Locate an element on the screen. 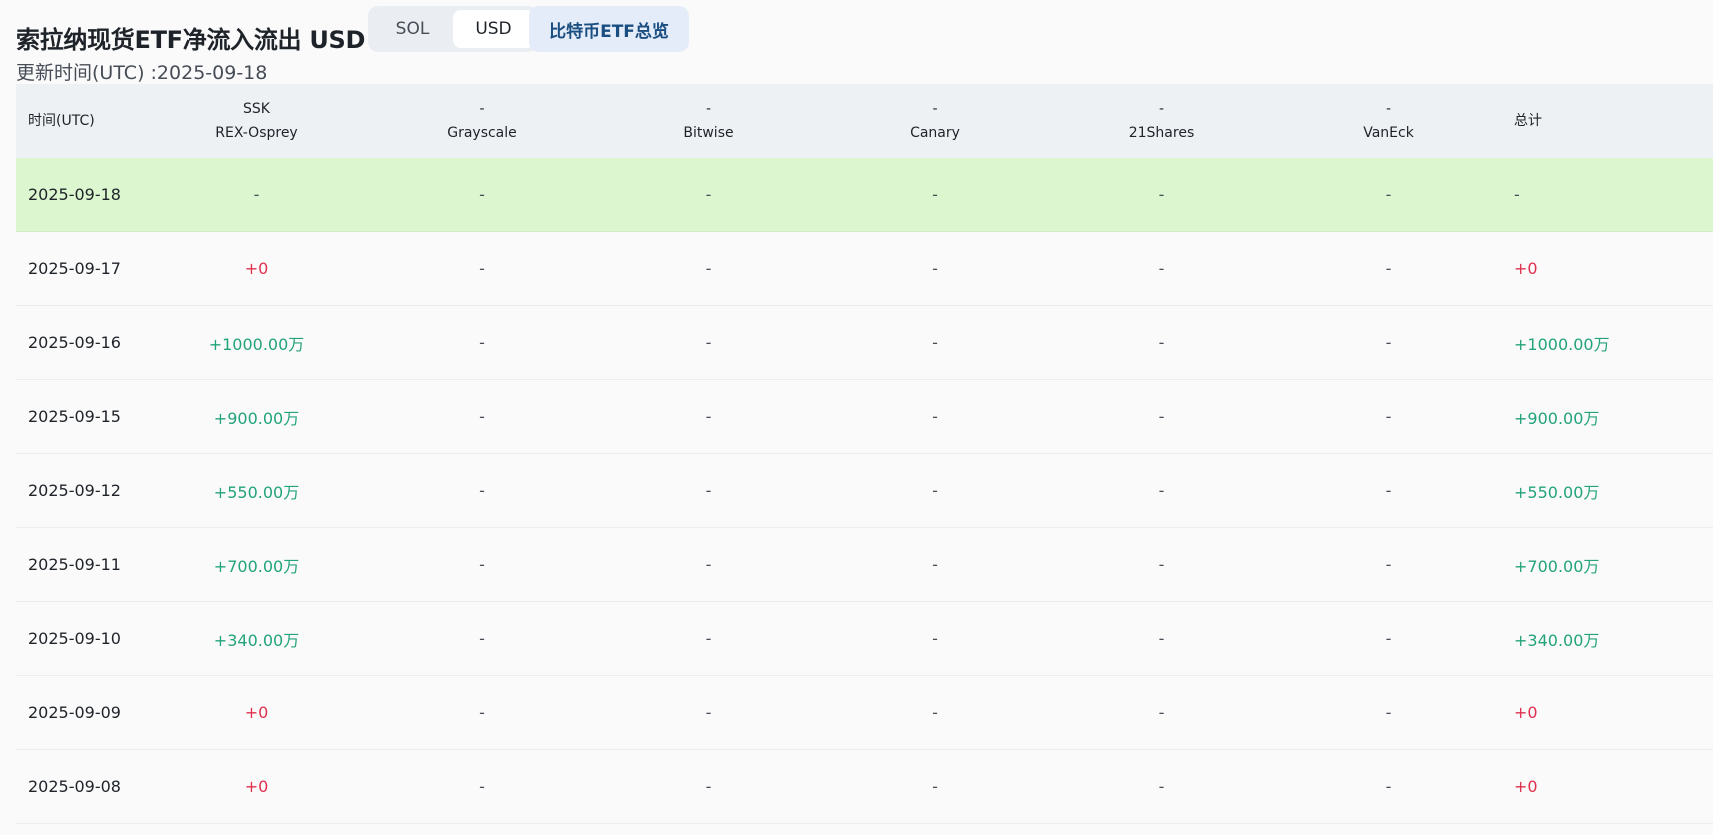 This screenshot has height=835, width=1713. column-issuer: REX-Osprey is located at coordinates (256, 133).